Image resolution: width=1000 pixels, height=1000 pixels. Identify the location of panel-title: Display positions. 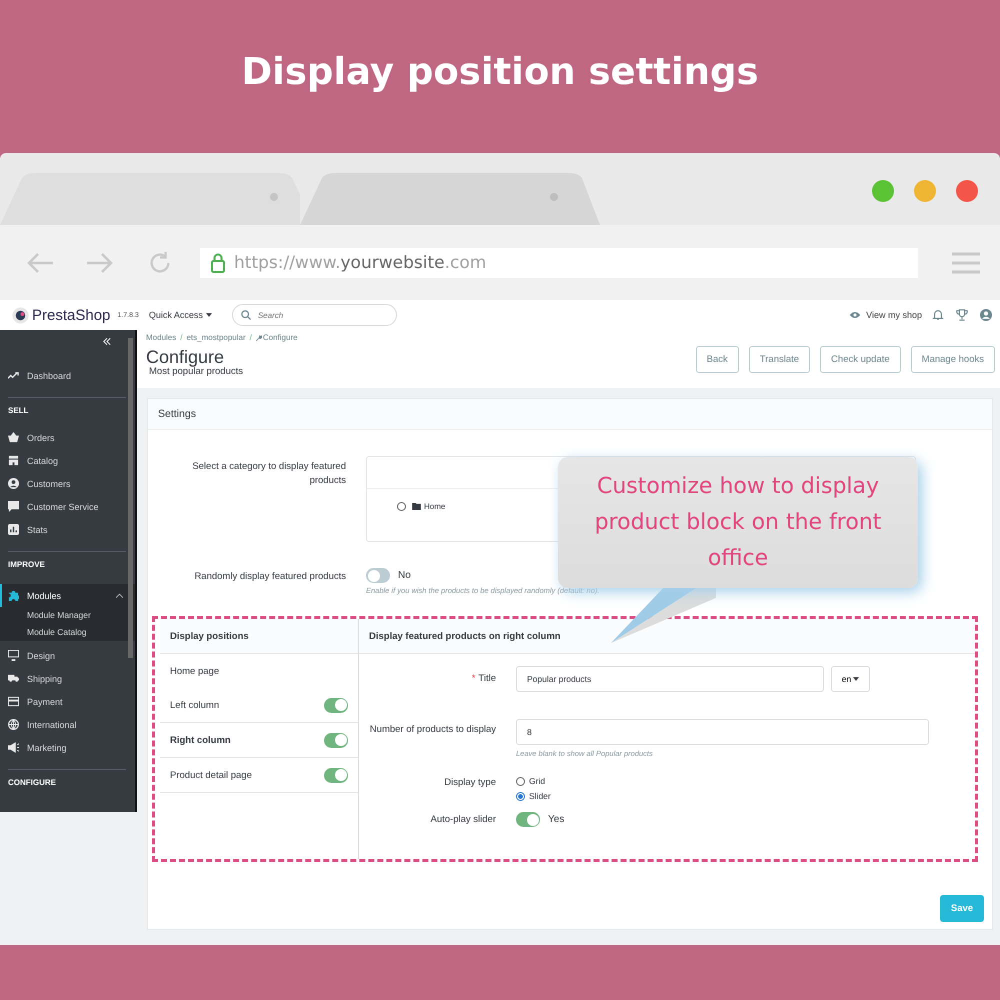
(209, 636).